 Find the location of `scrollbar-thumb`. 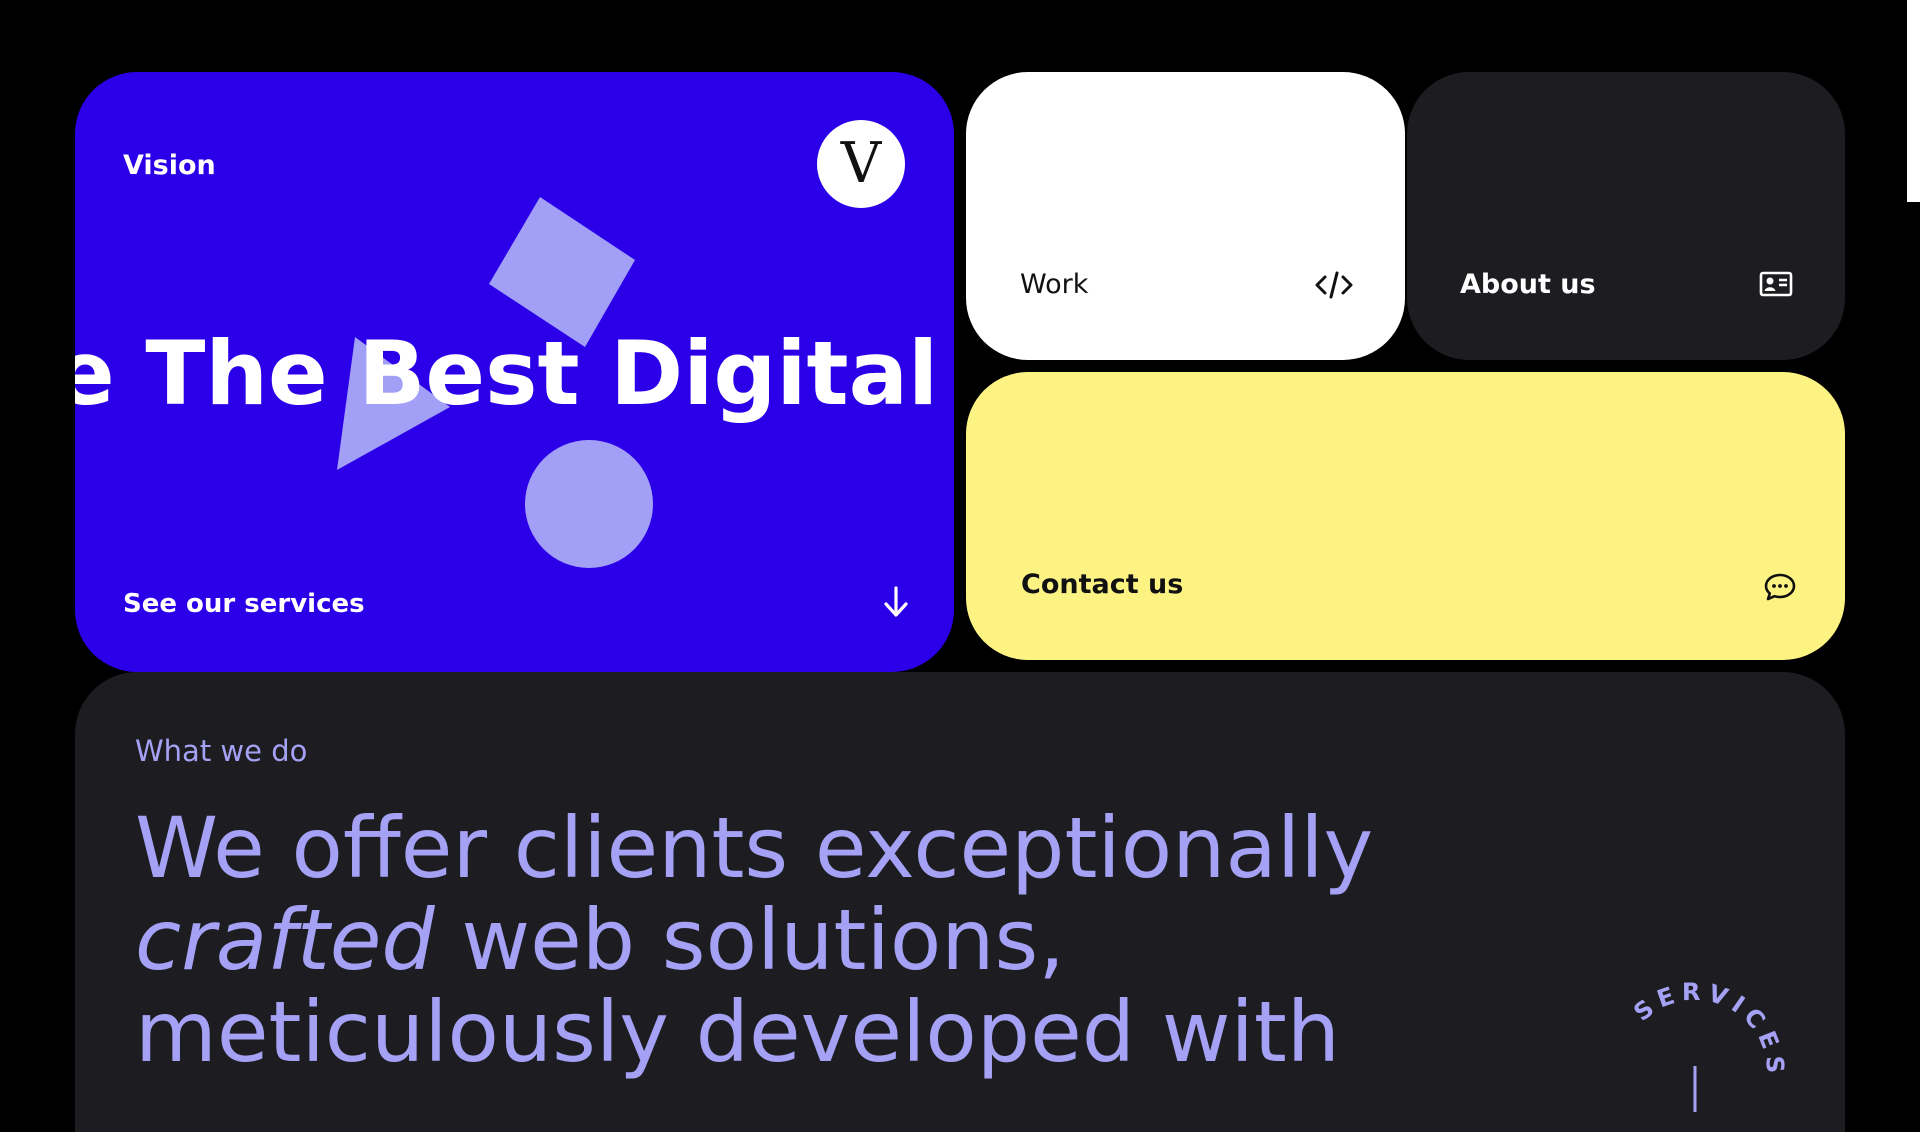

scrollbar-thumb is located at coordinates (1913, 101).